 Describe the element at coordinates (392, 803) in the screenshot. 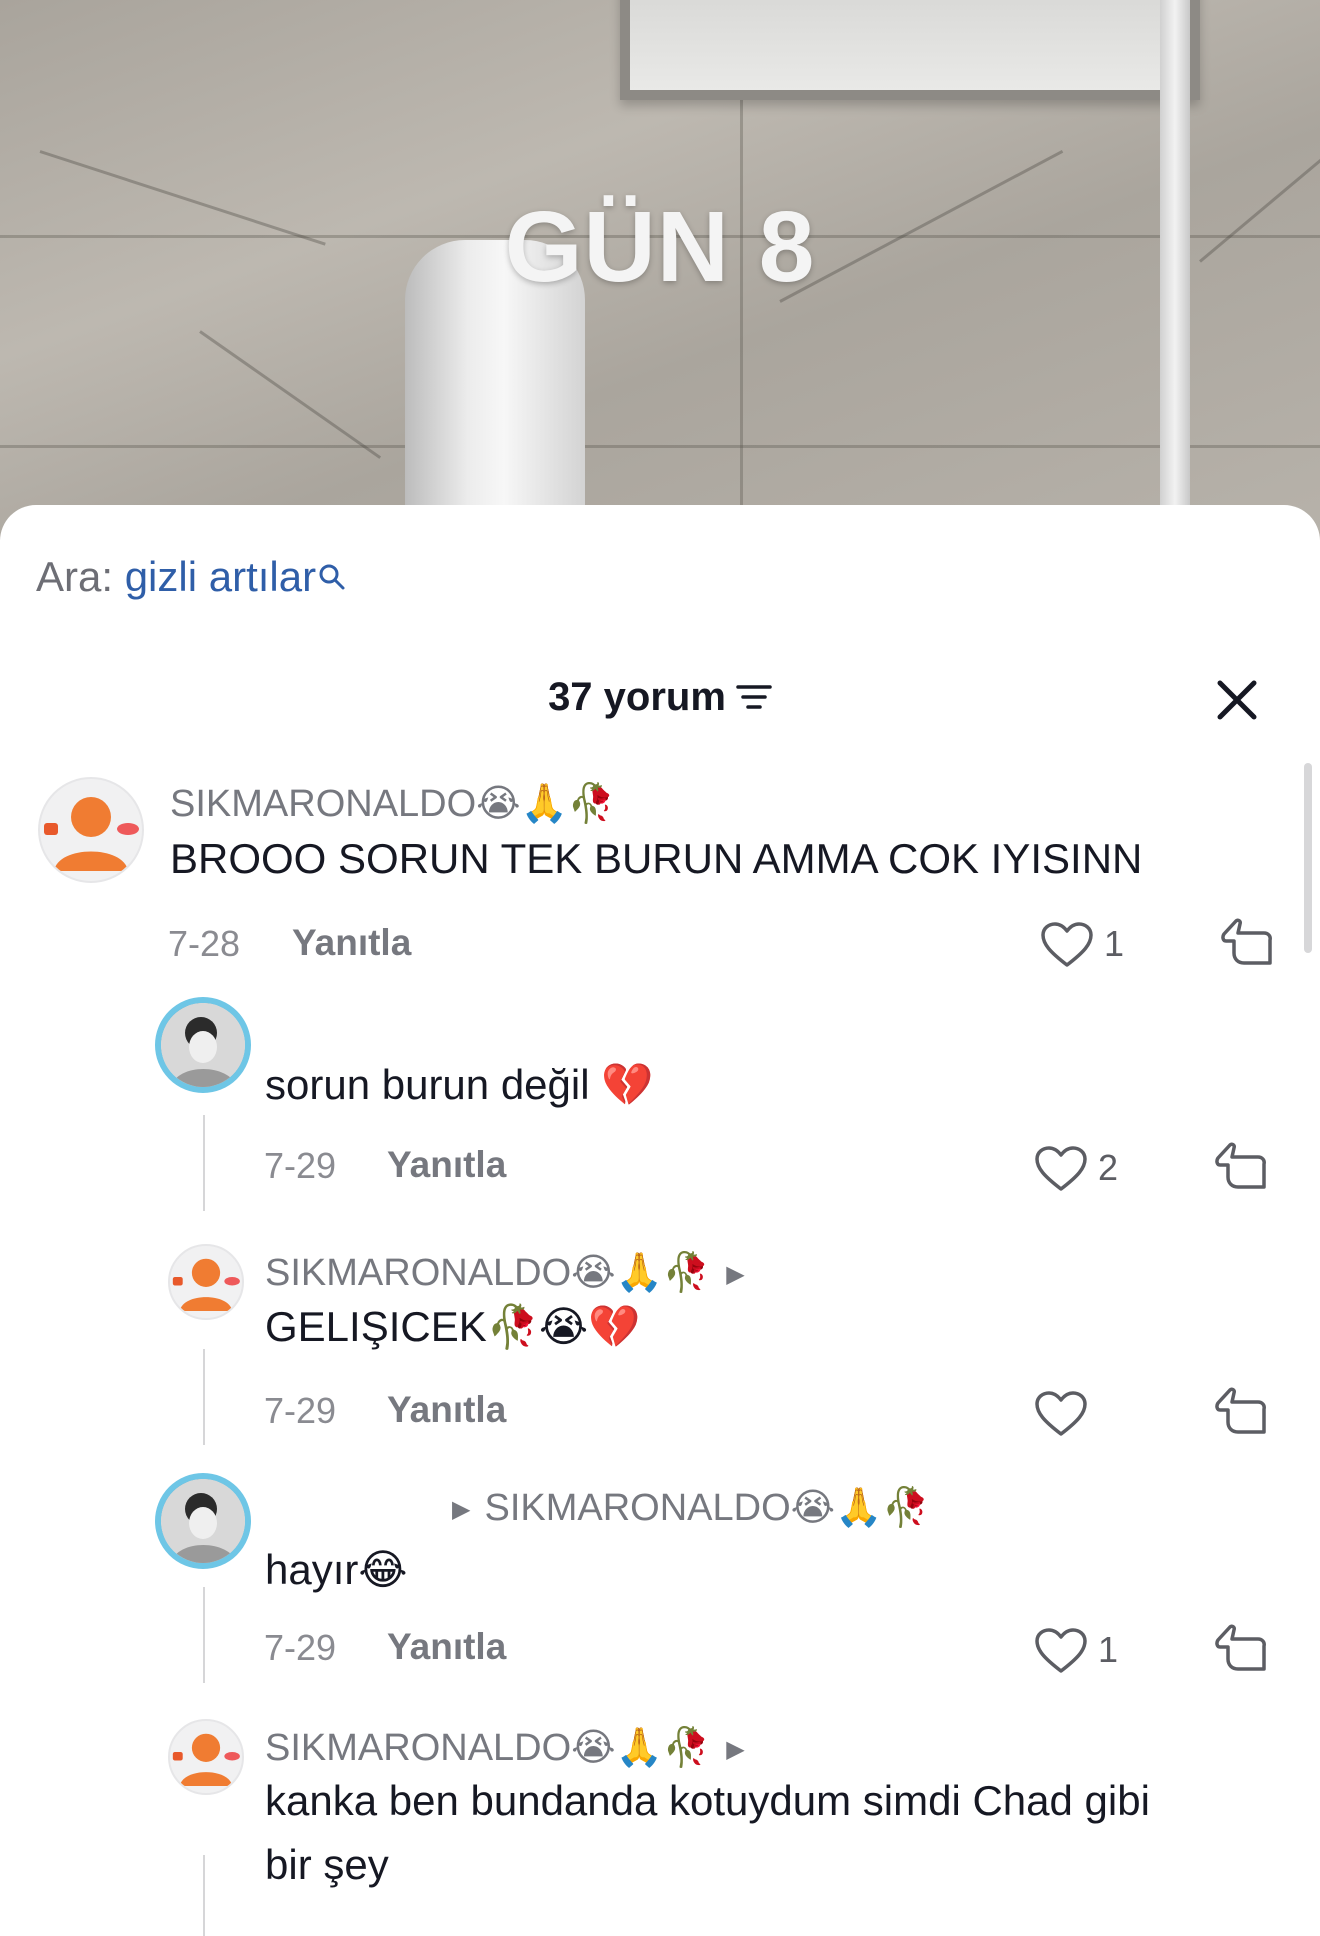

I see `comment-username: SIKMARONALDO😭🙏🥀` at that location.